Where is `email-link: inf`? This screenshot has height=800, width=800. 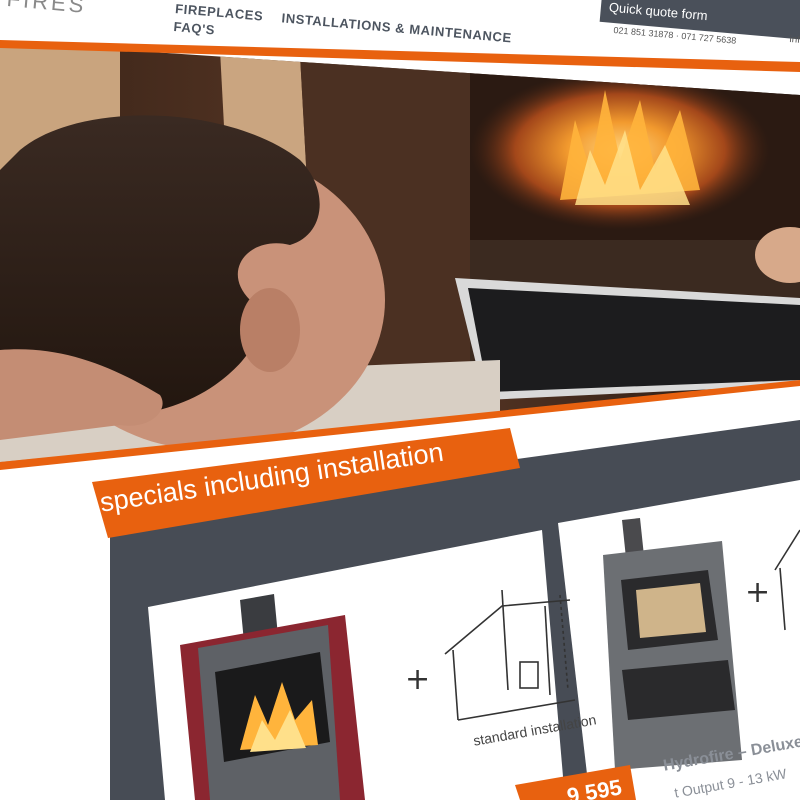 email-link: inf is located at coordinates (794, 40).